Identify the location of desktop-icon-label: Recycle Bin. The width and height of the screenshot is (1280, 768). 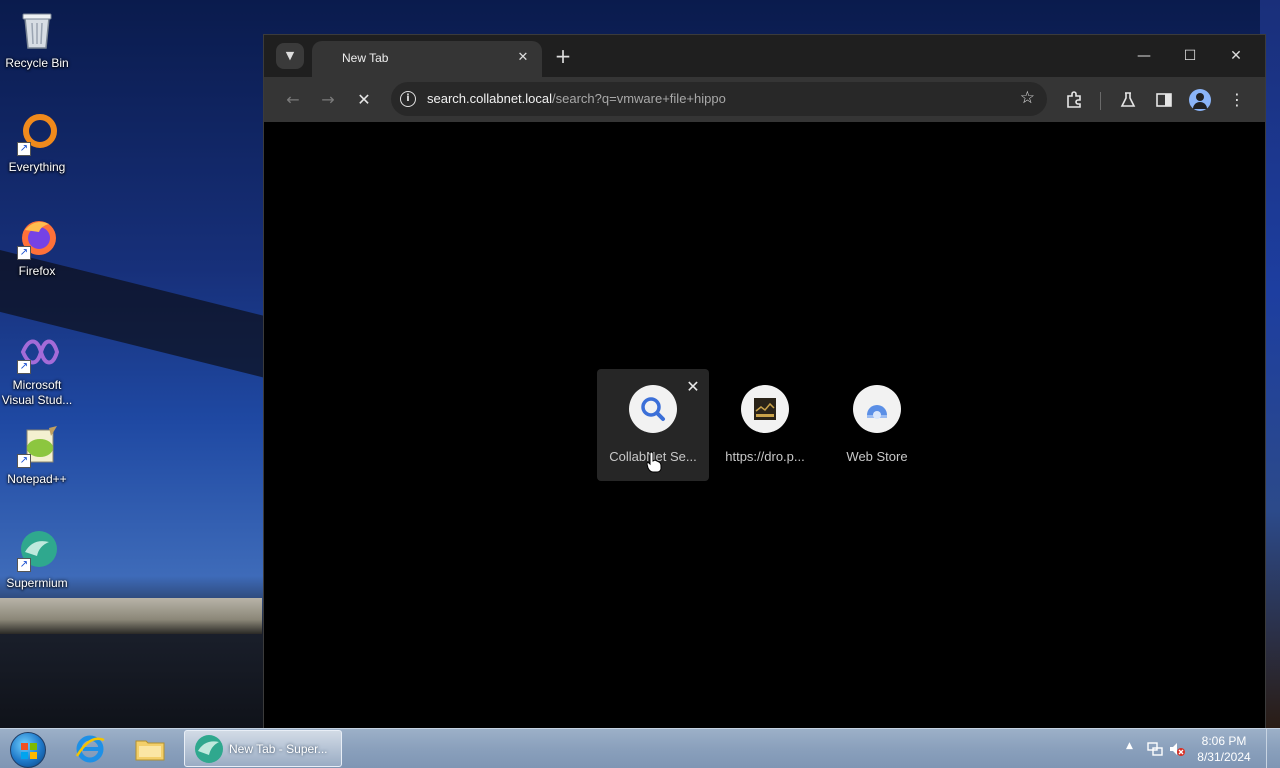
(37, 63).